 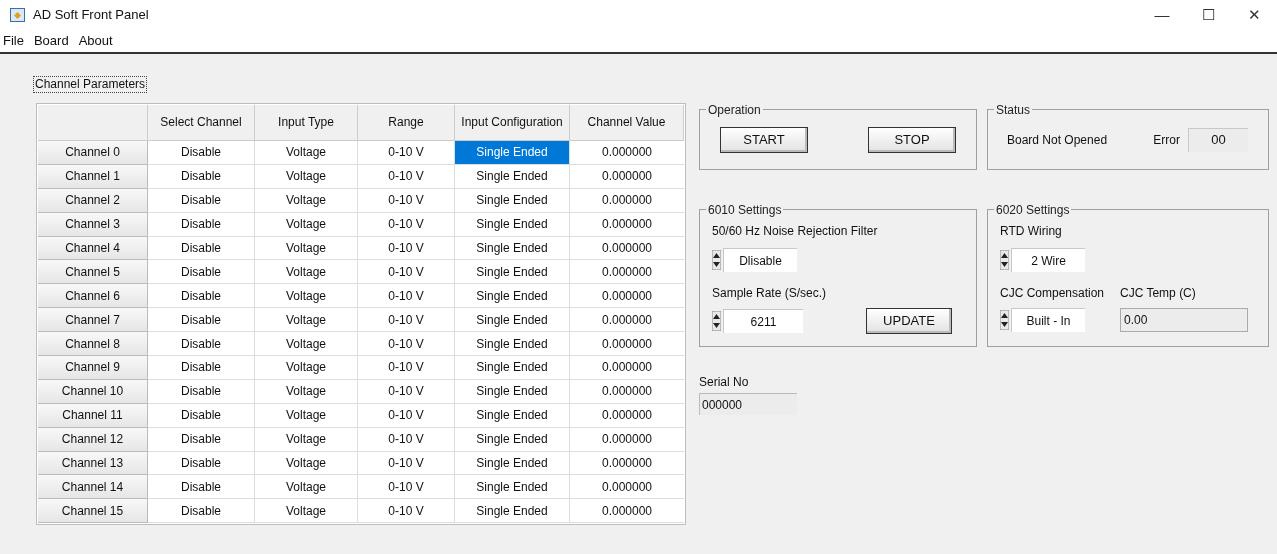 What do you see at coordinates (912, 139) in the screenshot?
I see `action-button: STOP` at bounding box center [912, 139].